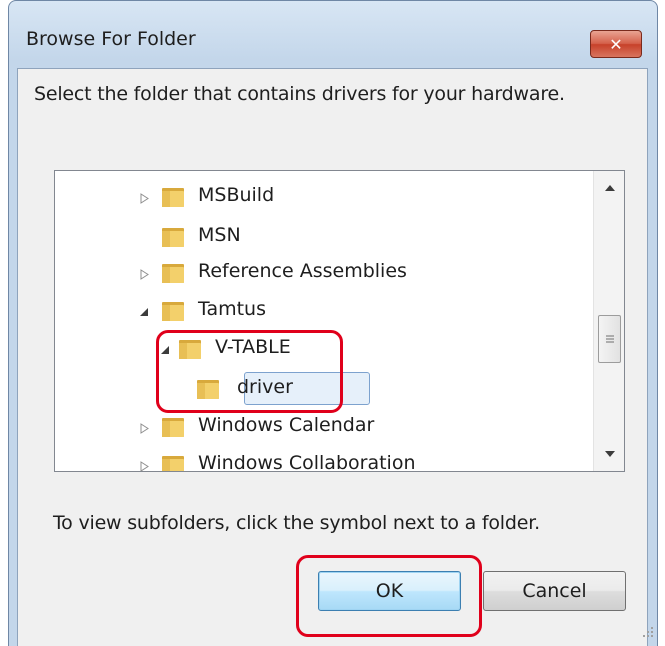 This screenshot has height=646, width=665. I want to click on tree-item-label: Windows Collaboration, so click(306, 461).